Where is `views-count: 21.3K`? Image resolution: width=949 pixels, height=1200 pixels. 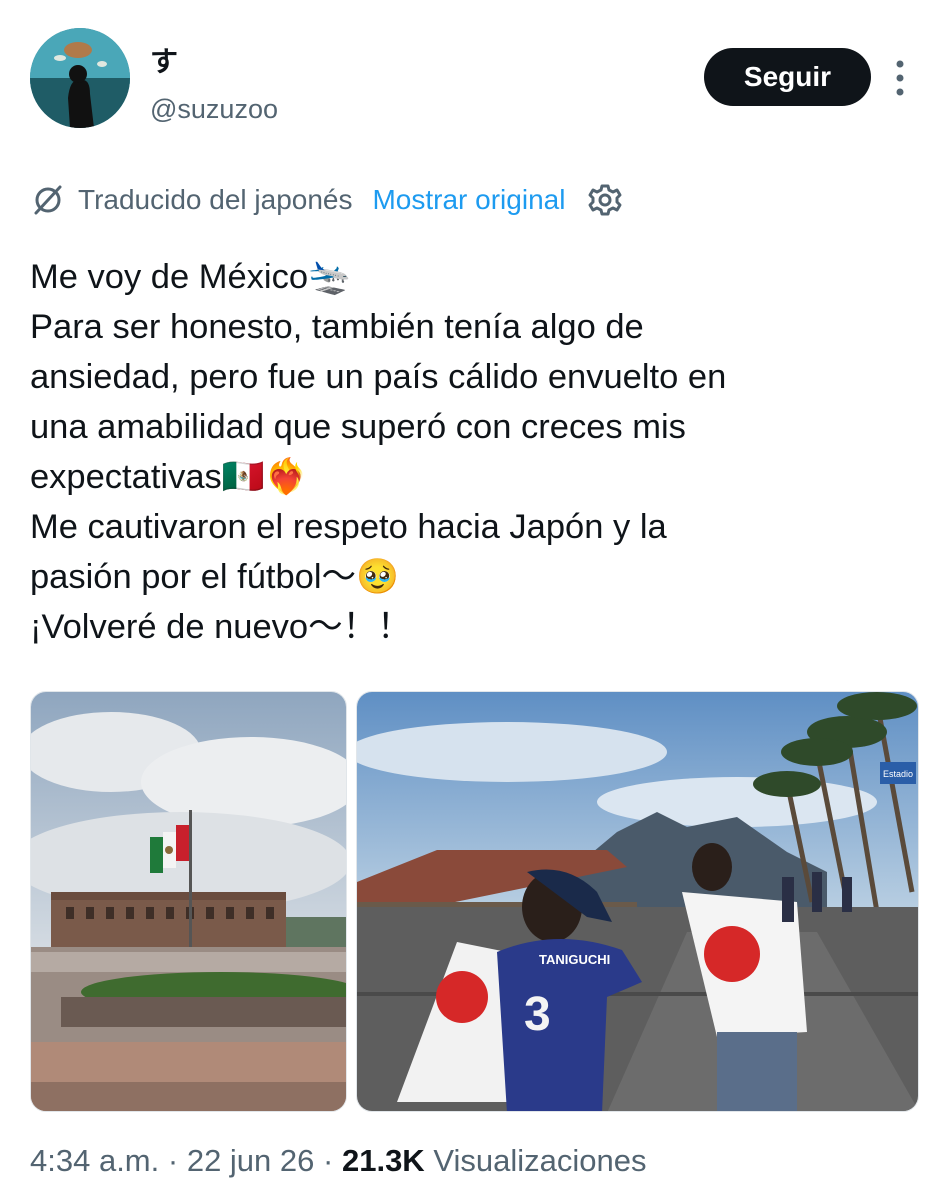 views-count: 21.3K is located at coordinates (383, 1160).